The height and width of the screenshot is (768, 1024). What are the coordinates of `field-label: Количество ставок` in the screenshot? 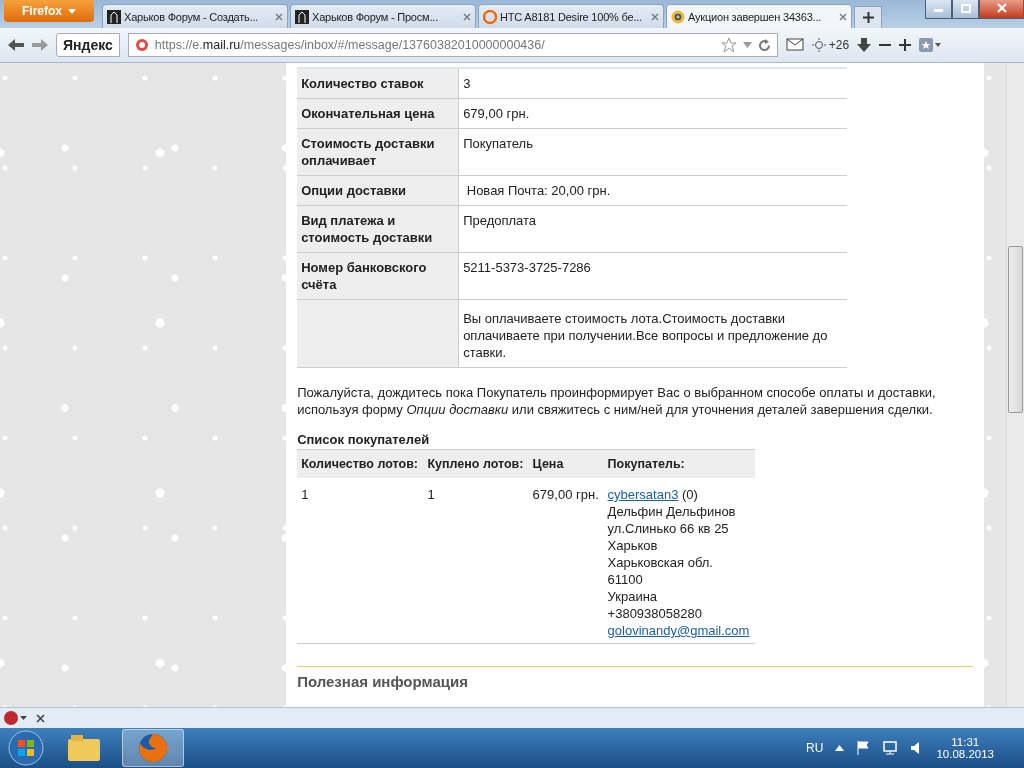 It's located at (378, 83).